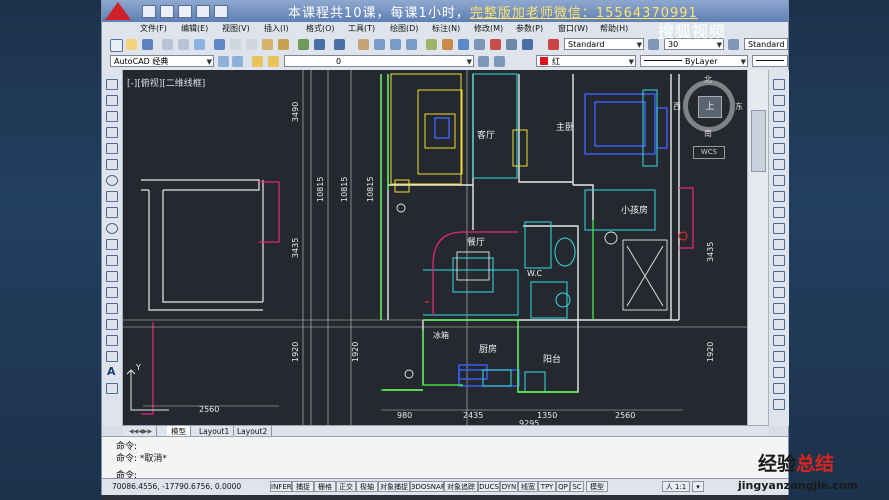  What do you see at coordinates (112, 228) in the screenshot?
I see `ellipse-icon` at bounding box center [112, 228].